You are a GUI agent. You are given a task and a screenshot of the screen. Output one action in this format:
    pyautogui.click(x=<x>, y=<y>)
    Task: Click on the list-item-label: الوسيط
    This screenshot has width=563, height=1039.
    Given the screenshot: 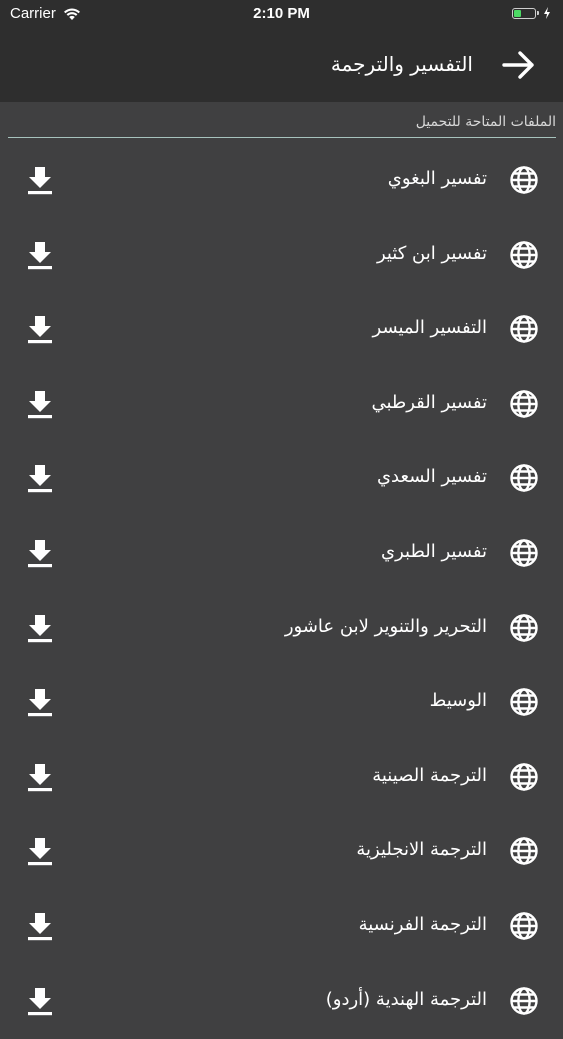 What is the action you would take?
    pyautogui.click(x=458, y=701)
    